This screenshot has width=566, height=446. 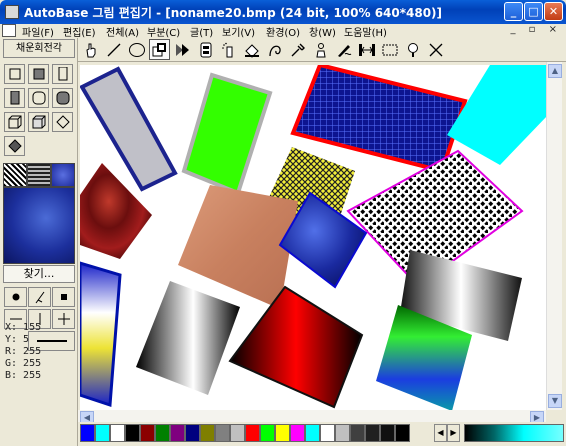 What do you see at coordinates (182, 49) in the screenshot?
I see `arrow-shape-icon` at bounding box center [182, 49].